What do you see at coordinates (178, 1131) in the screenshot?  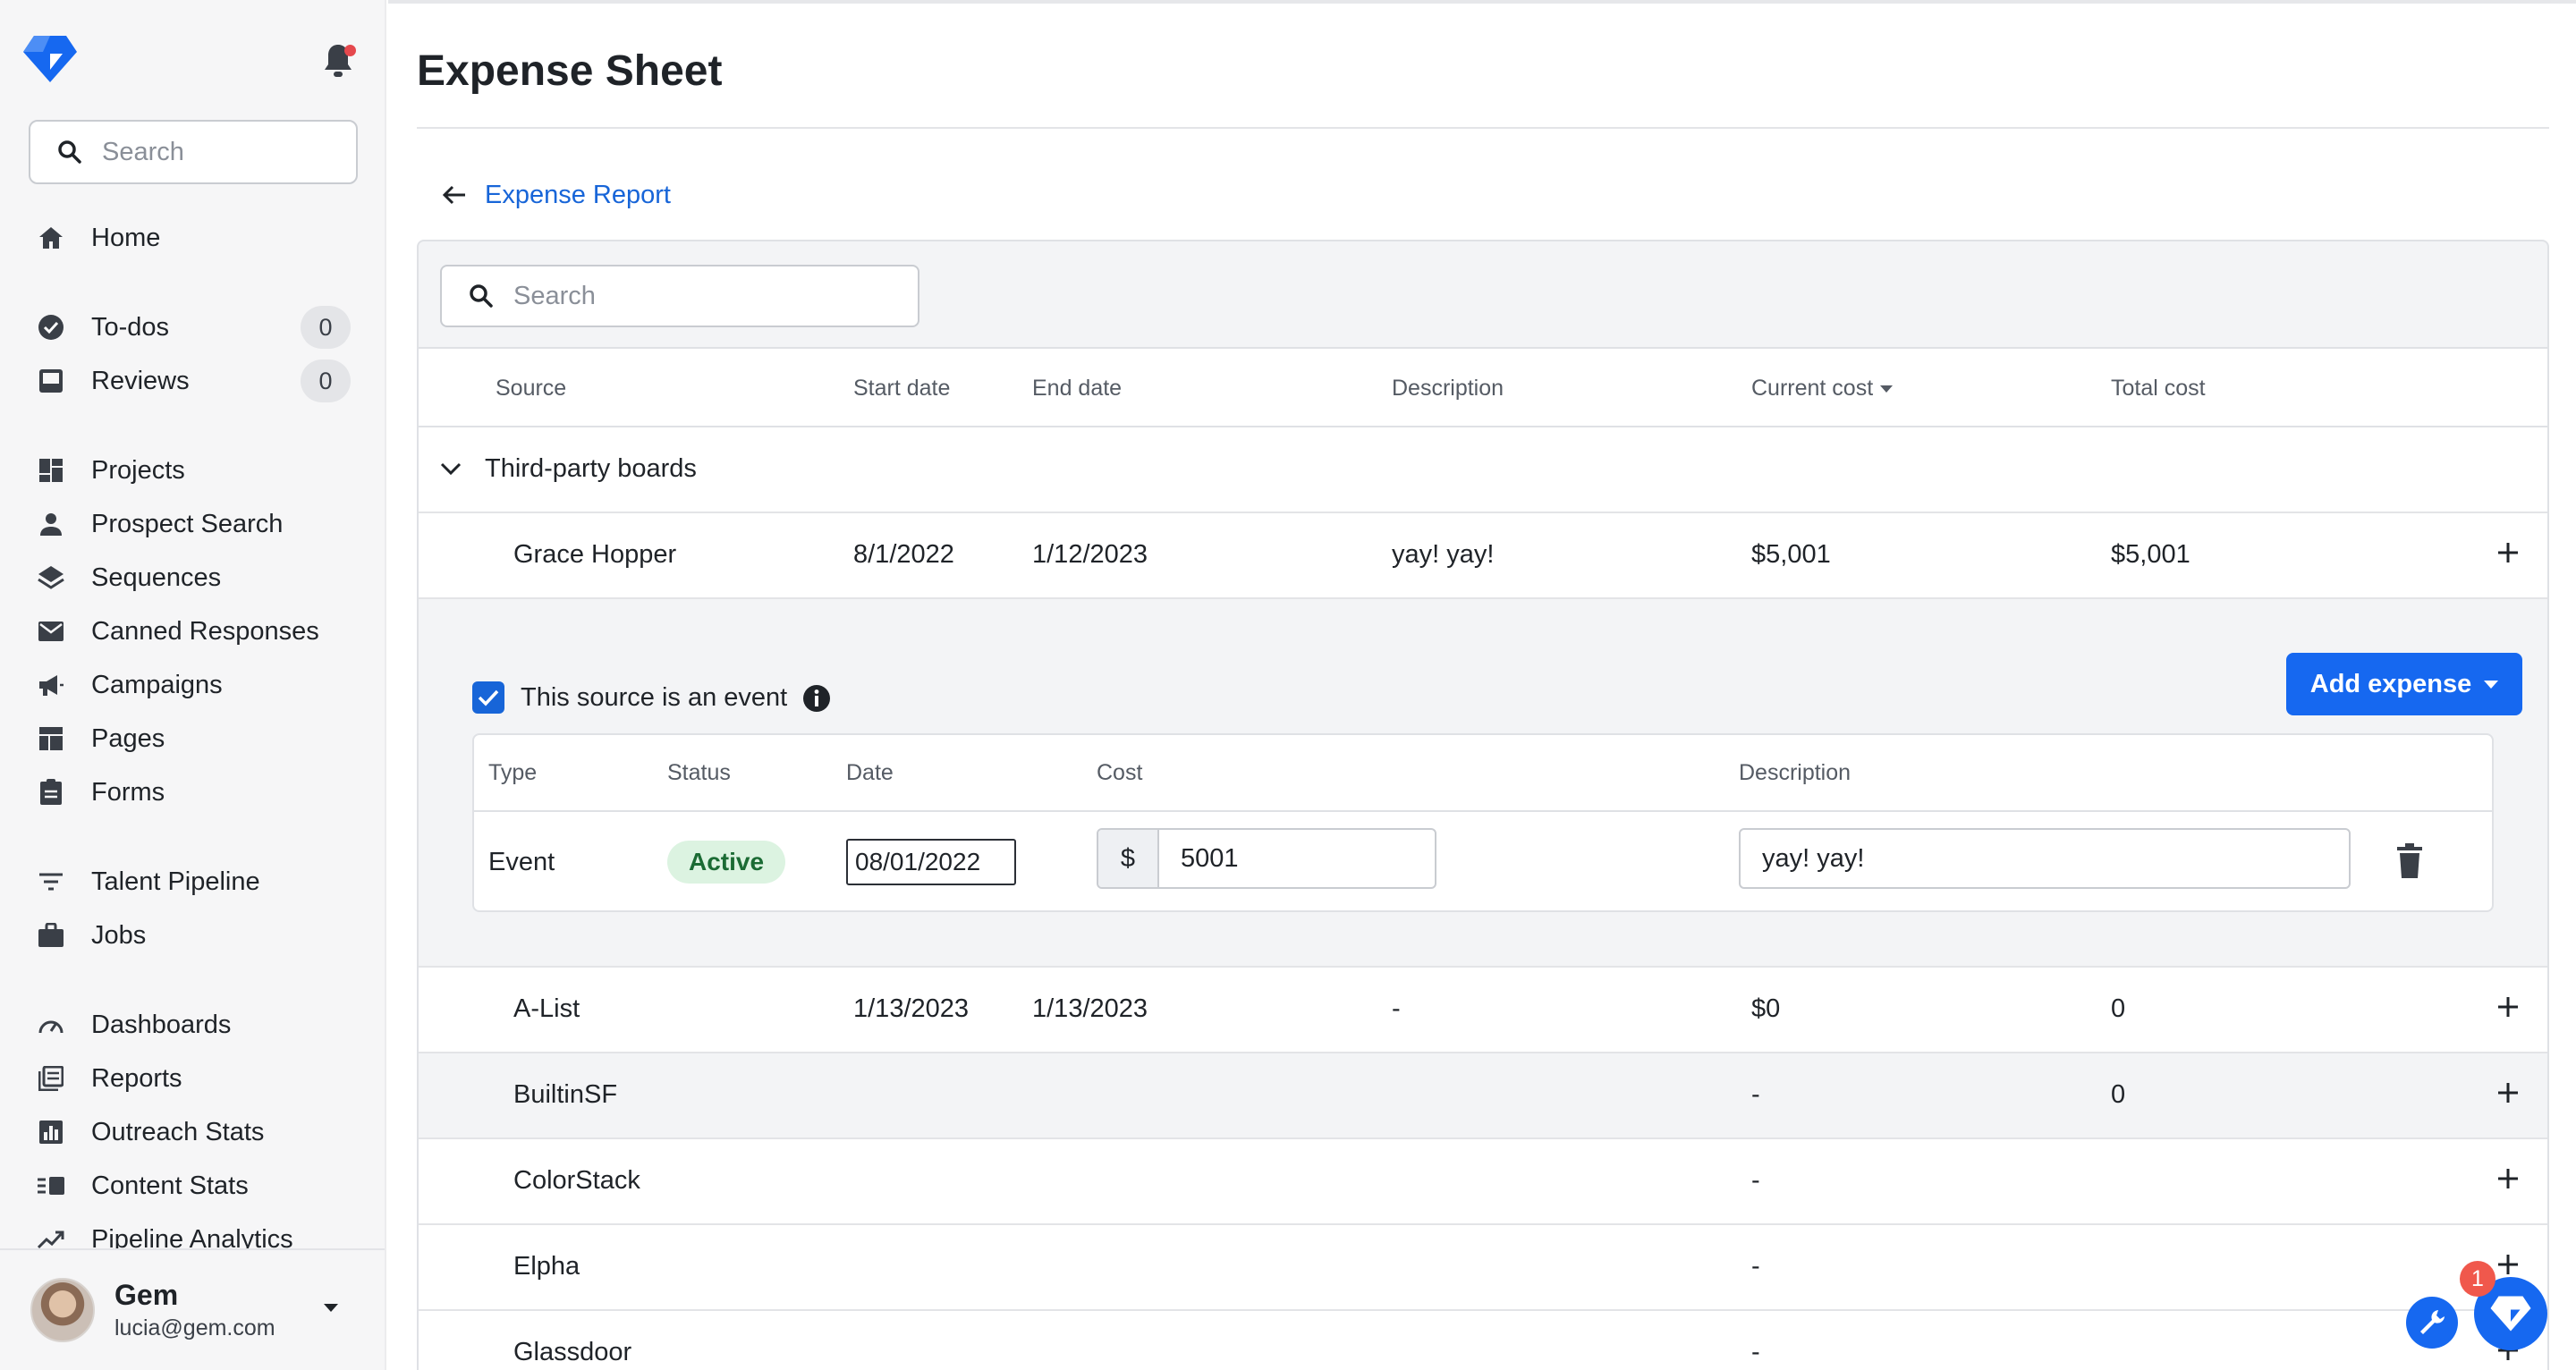 I see `sidebar-item-label: Outreach Stats` at bounding box center [178, 1131].